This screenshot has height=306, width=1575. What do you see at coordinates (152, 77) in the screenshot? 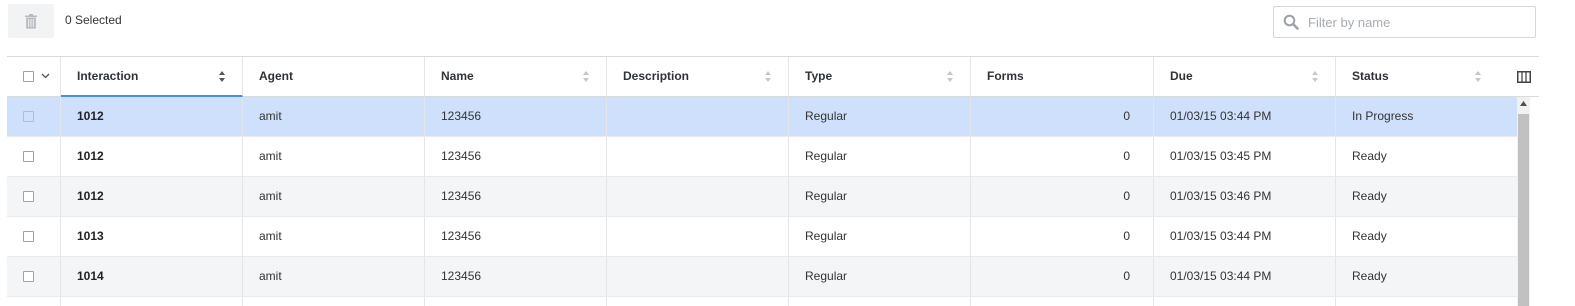
I see `column-header-interaction: Interaction` at bounding box center [152, 77].